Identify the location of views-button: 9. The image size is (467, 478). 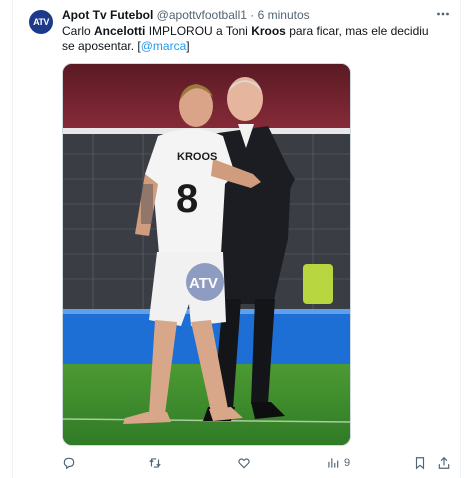
(338, 463).